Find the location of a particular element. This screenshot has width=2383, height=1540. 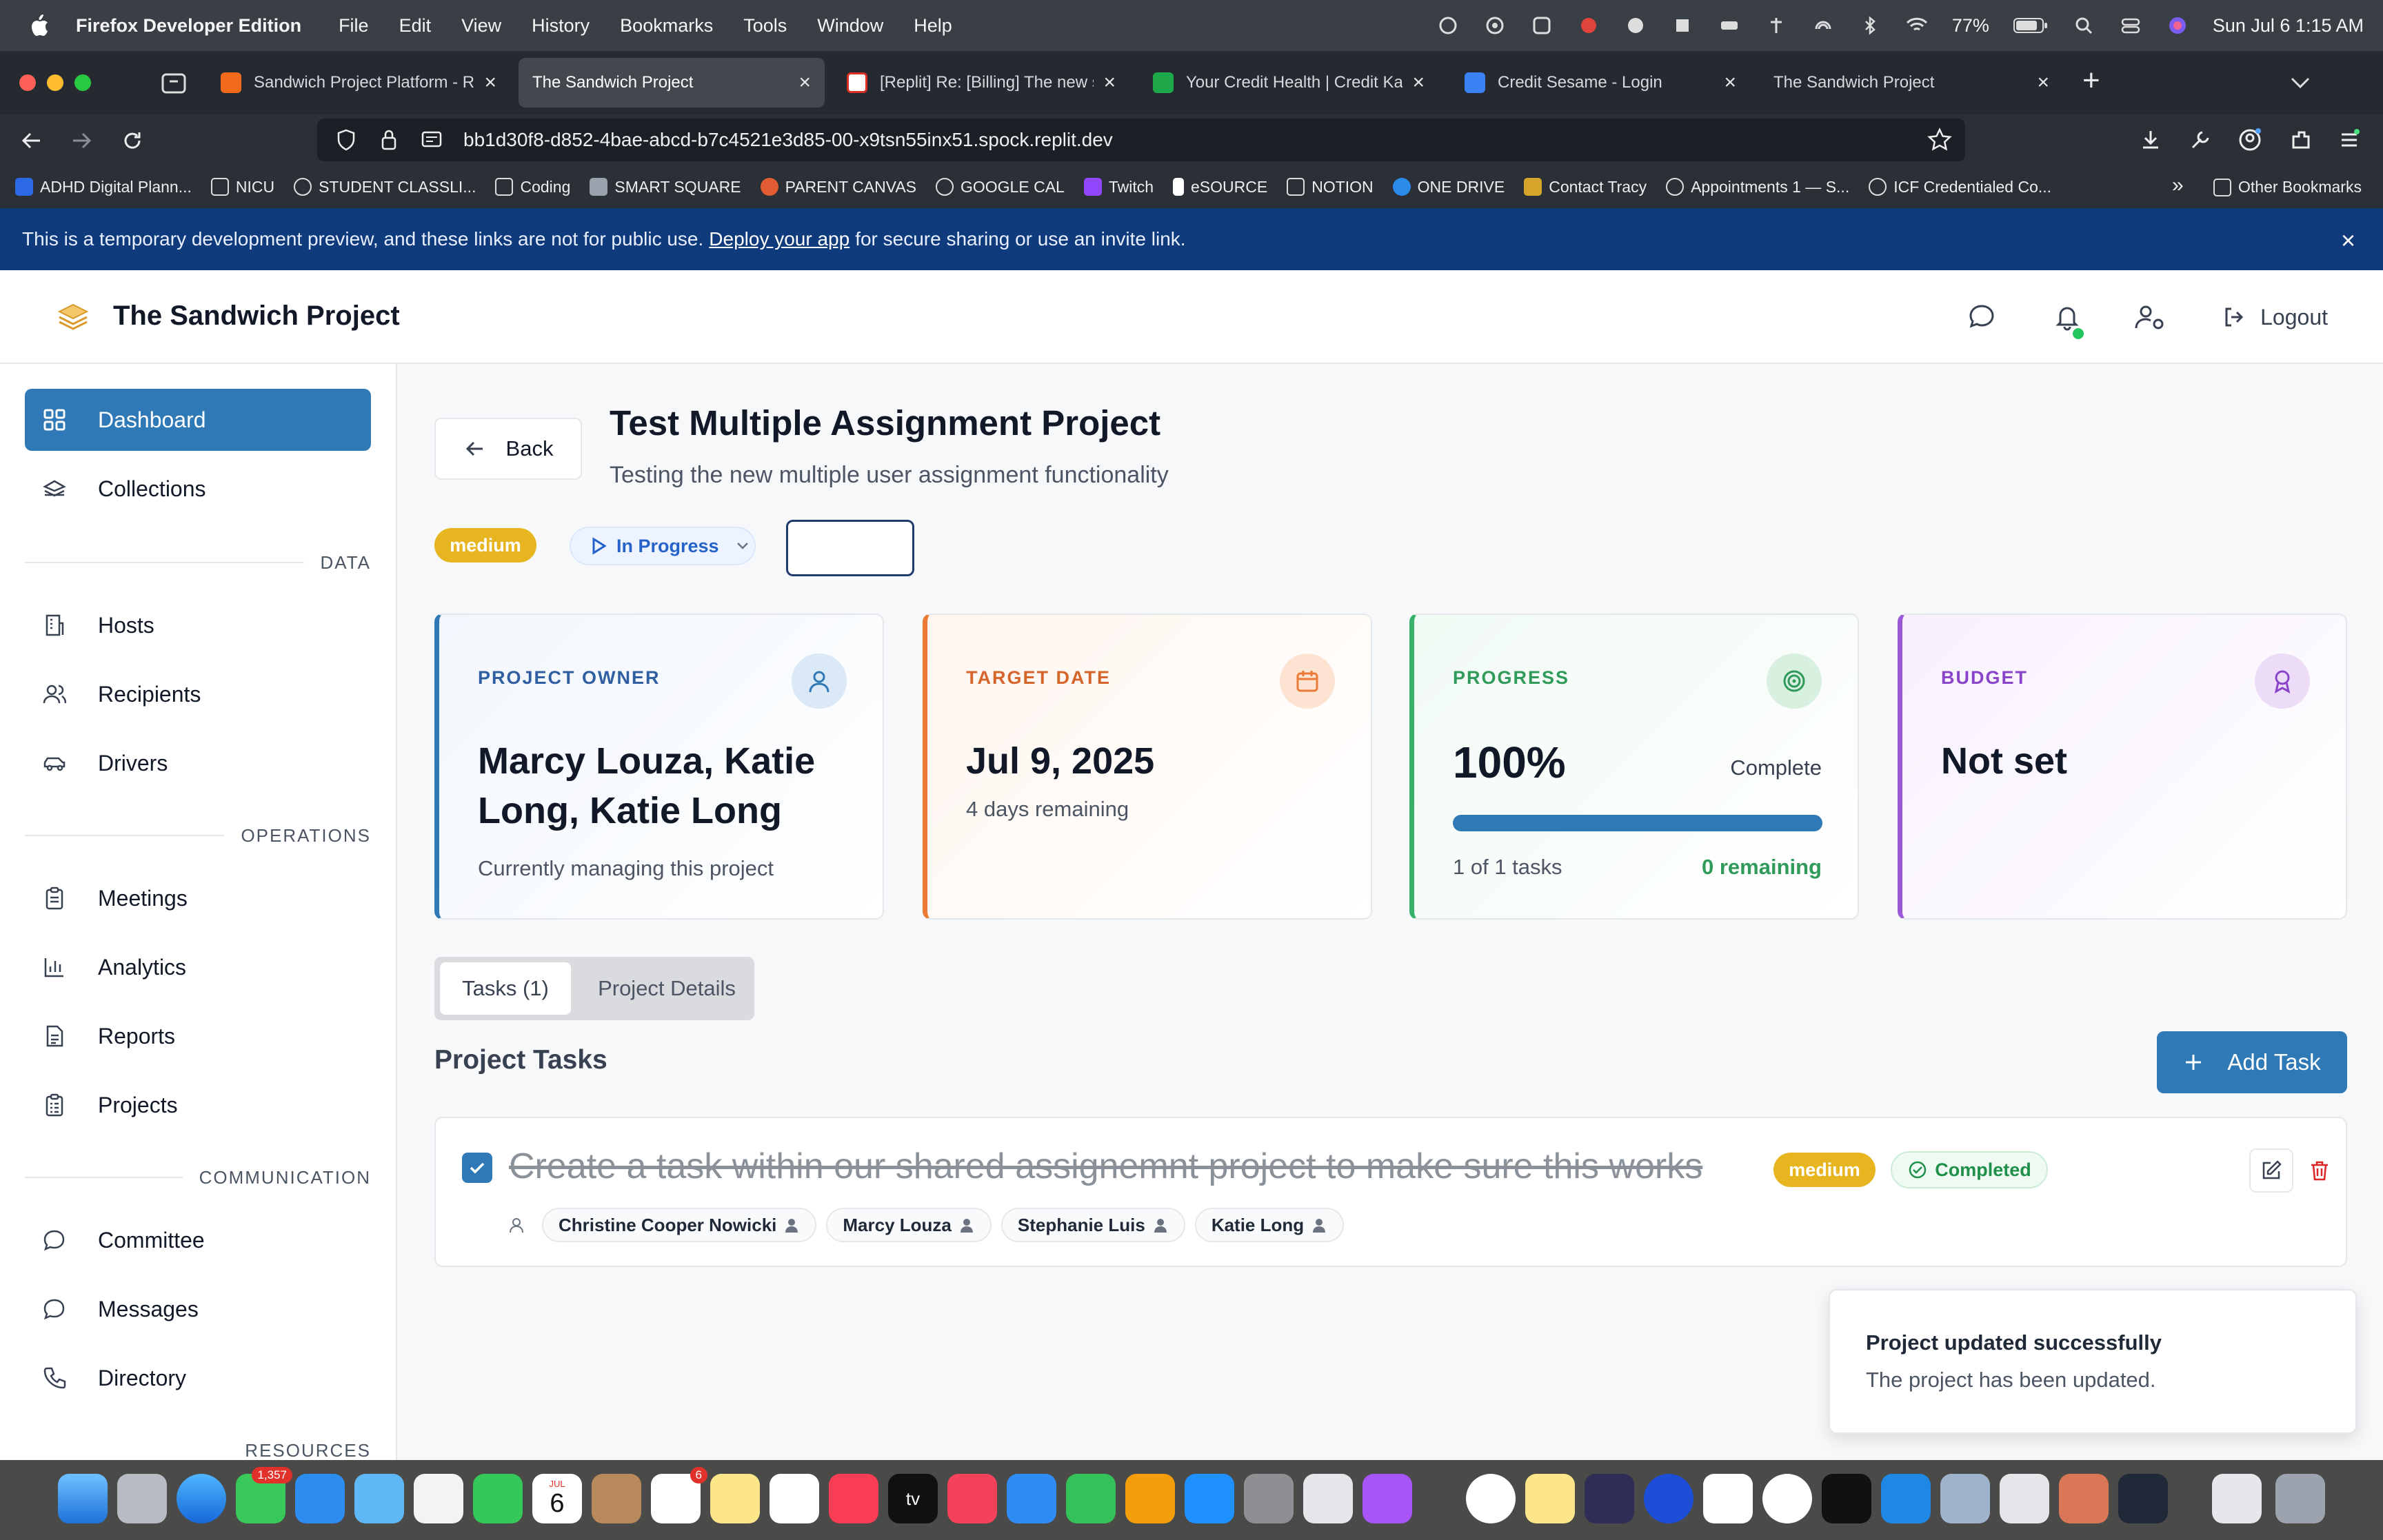

numbers-icon is located at coordinates (1091, 1499).